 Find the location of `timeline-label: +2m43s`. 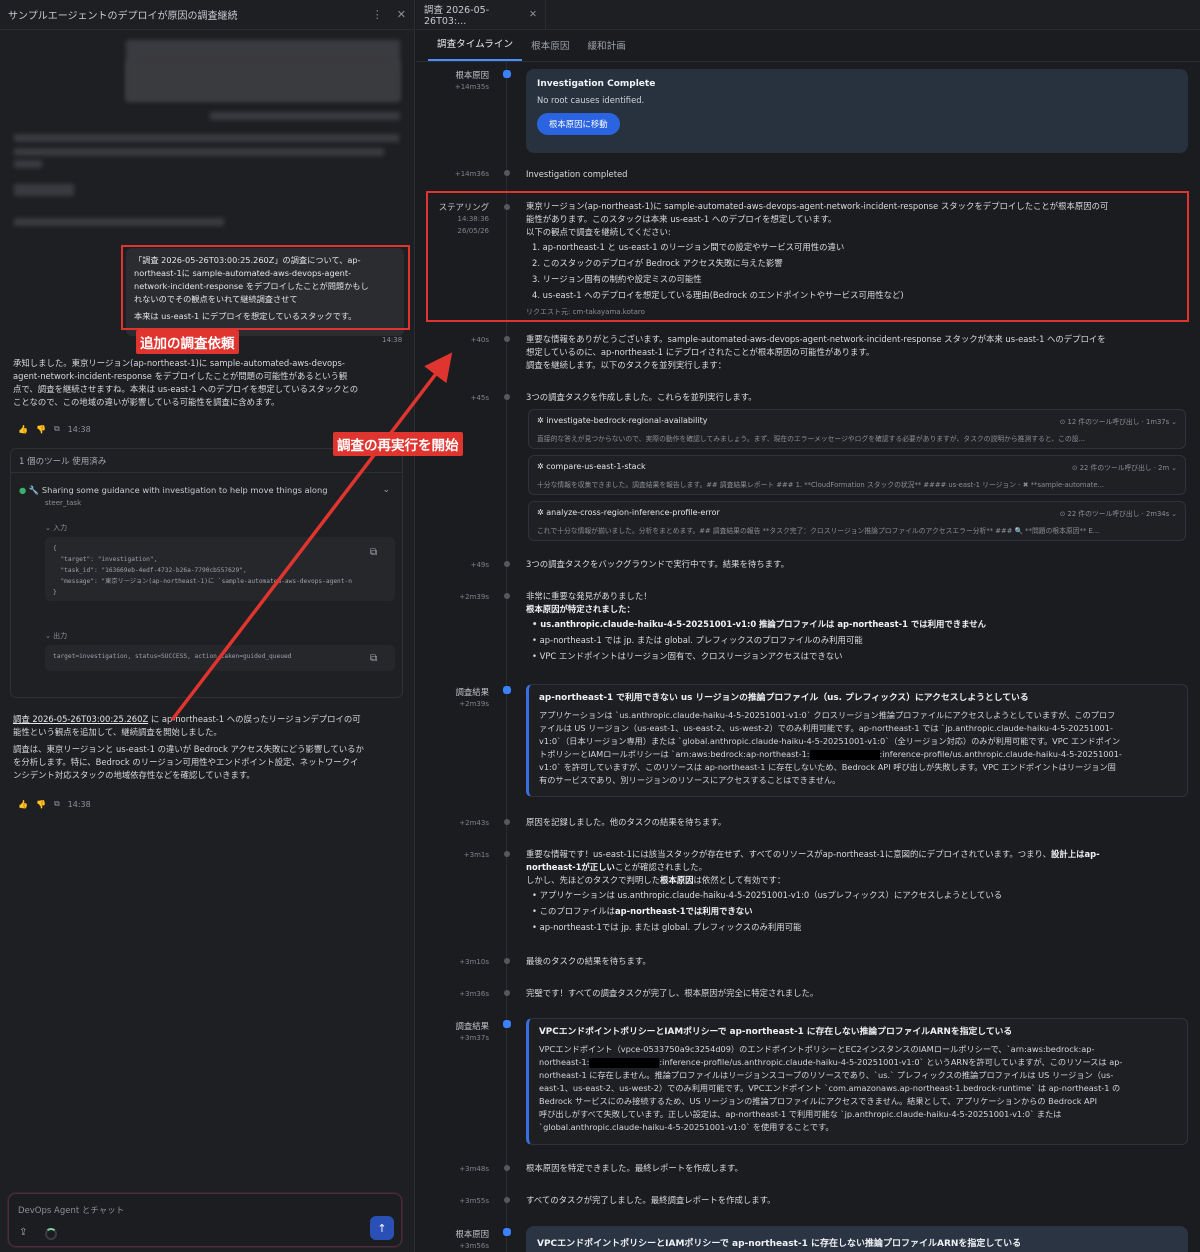

timeline-label: +2m43s is located at coordinates (452, 823).